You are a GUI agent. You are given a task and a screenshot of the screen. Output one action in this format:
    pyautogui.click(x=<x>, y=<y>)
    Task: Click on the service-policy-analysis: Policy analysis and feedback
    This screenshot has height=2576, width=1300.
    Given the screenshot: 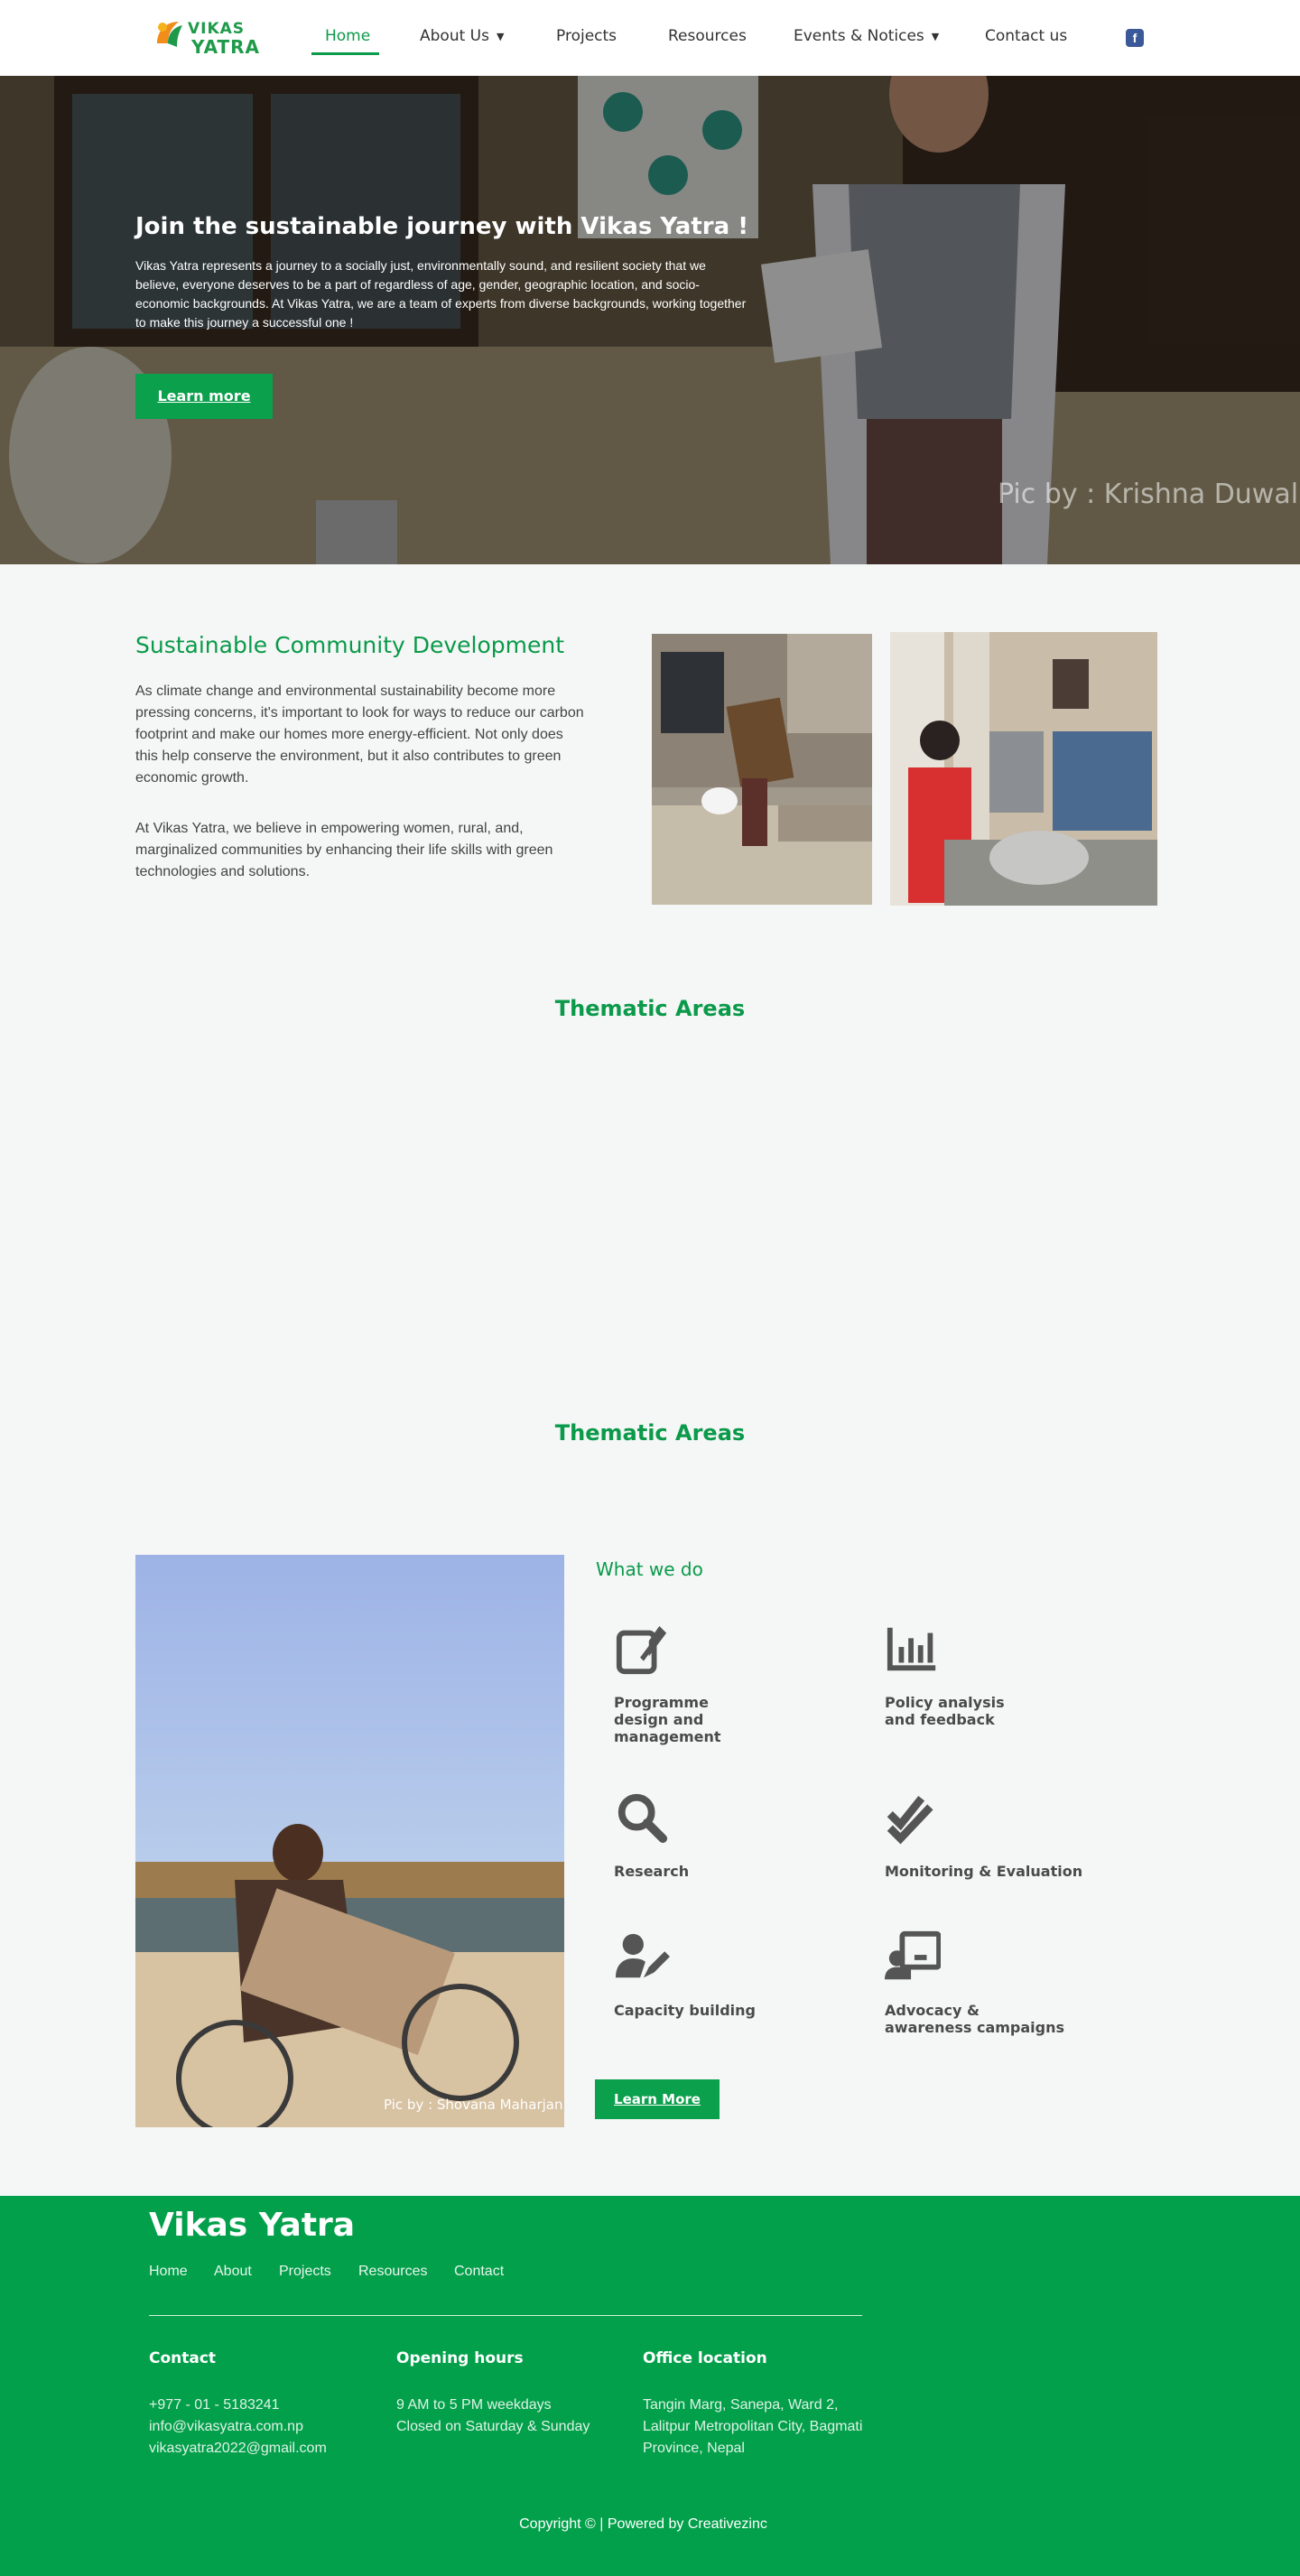 What is the action you would take?
    pyautogui.click(x=993, y=1674)
    